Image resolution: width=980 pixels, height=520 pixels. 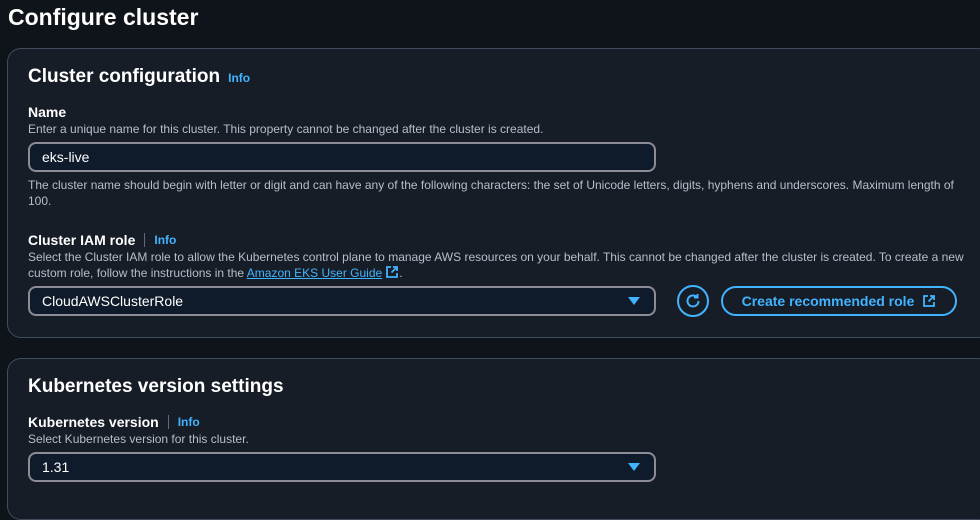 I want to click on iam-role-label-row: Cluster IAM role Info, so click(x=102, y=240).